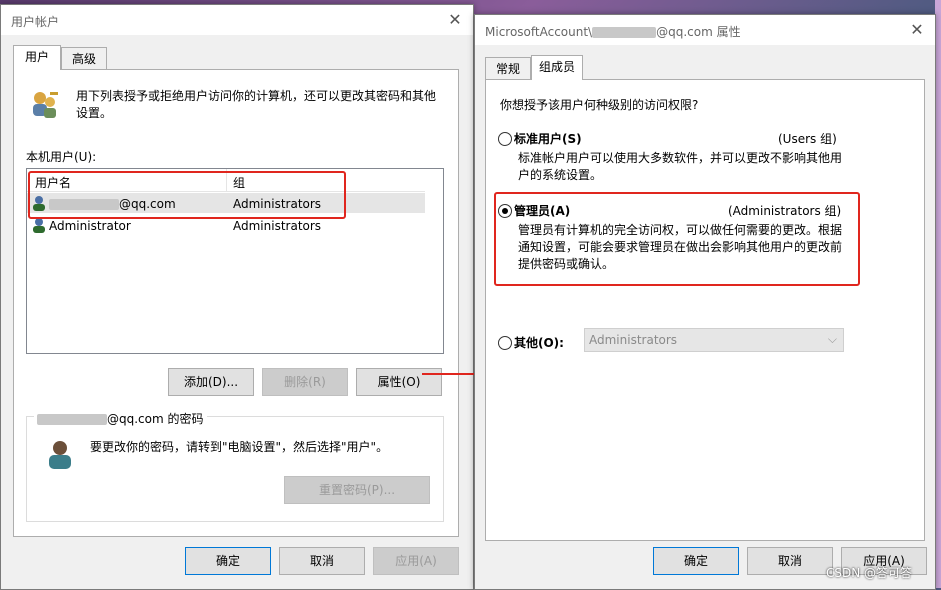 The width and height of the screenshot is (941, 590). Describe the element at coordinates (120, 418) in the screenshot. I see `password-group-title: @qq.com 的密码` at that location.